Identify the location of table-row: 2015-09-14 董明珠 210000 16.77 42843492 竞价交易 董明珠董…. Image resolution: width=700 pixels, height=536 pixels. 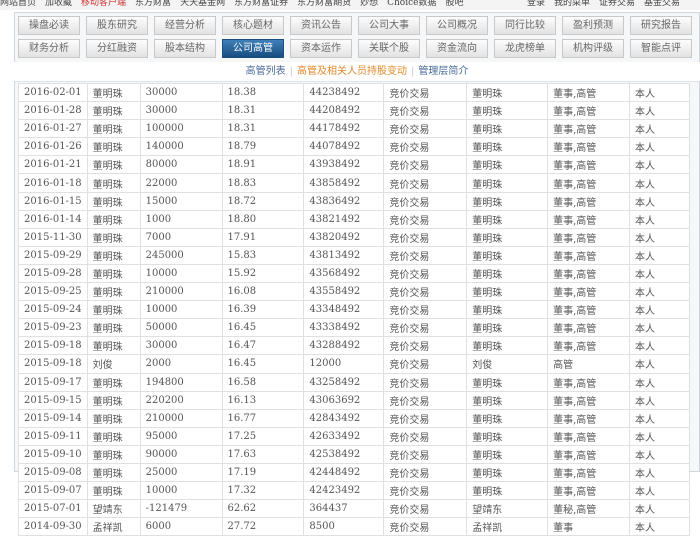
(354, 418).